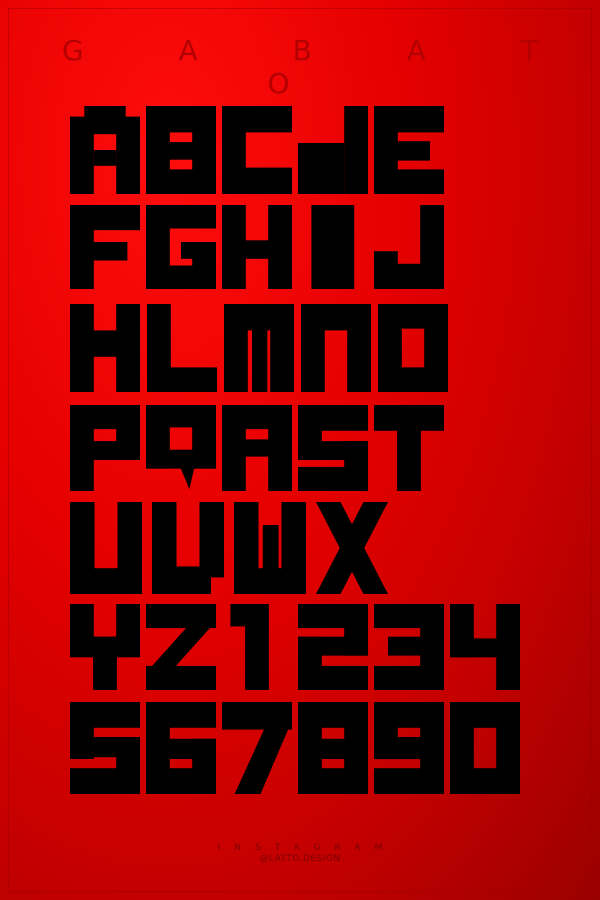 The height and width of the screenshot is (900, 600). What do you see at coordinates (333, 247) in the screenshot?
I see `glyph-i` at bounding box center [333, 247].